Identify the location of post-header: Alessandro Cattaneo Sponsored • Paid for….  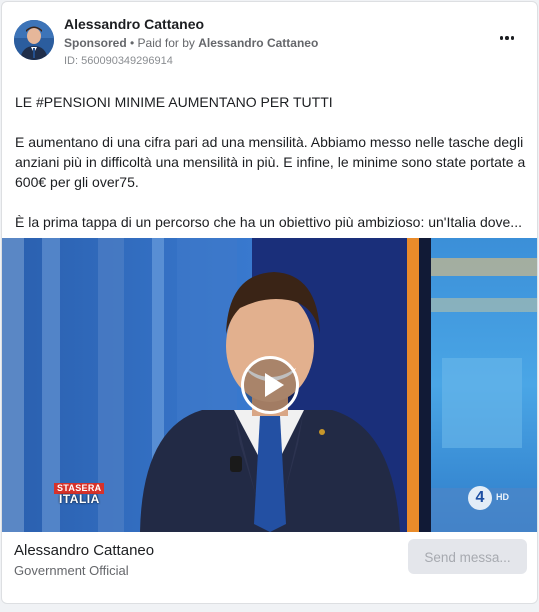
(269, 40).